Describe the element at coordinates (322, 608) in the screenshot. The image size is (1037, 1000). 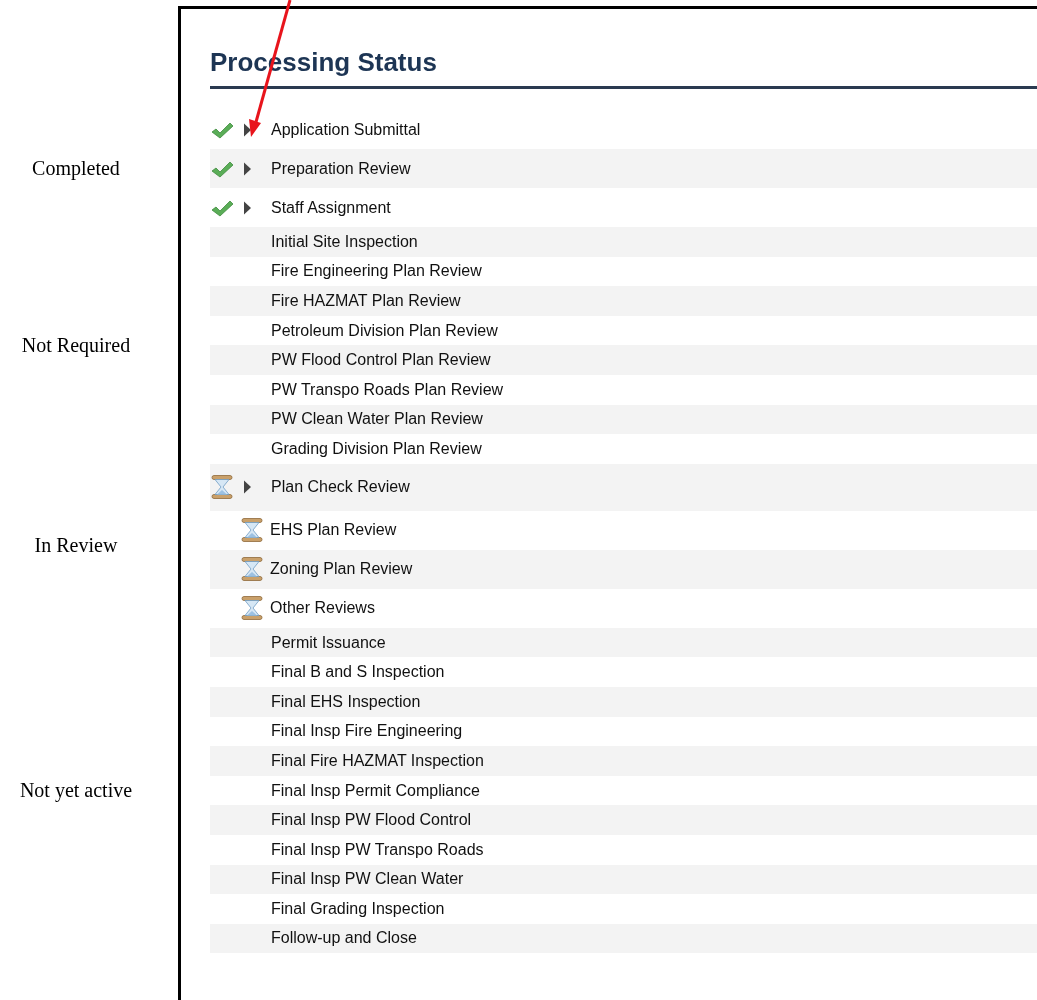
I see `task-name: Other Reviews` at that location.